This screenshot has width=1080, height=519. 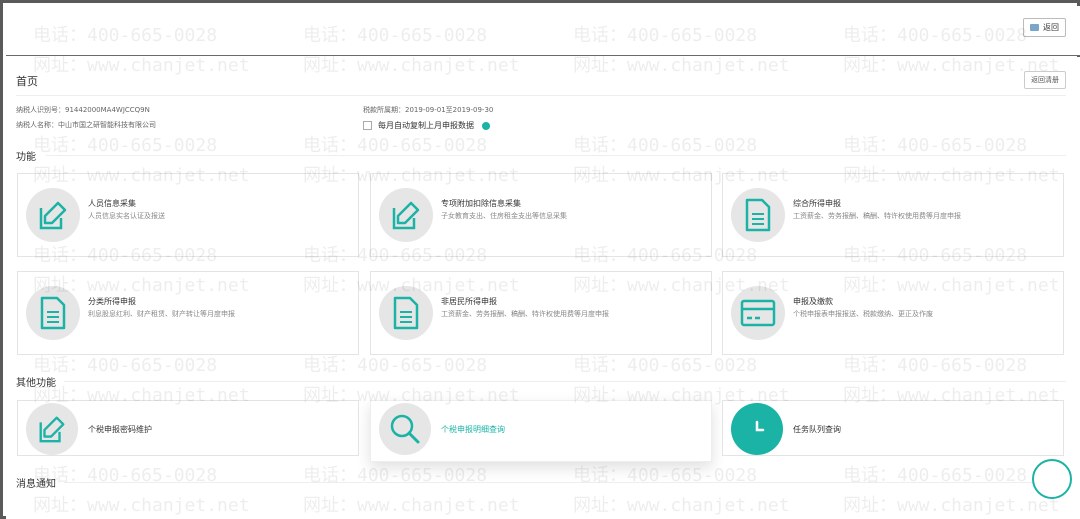 I want to click on card-comprehensive-income: 综合所得申报 工资薪金、劳务报酬、稿酬、特许权使用费等月度申报, so click(x=893, y=215).